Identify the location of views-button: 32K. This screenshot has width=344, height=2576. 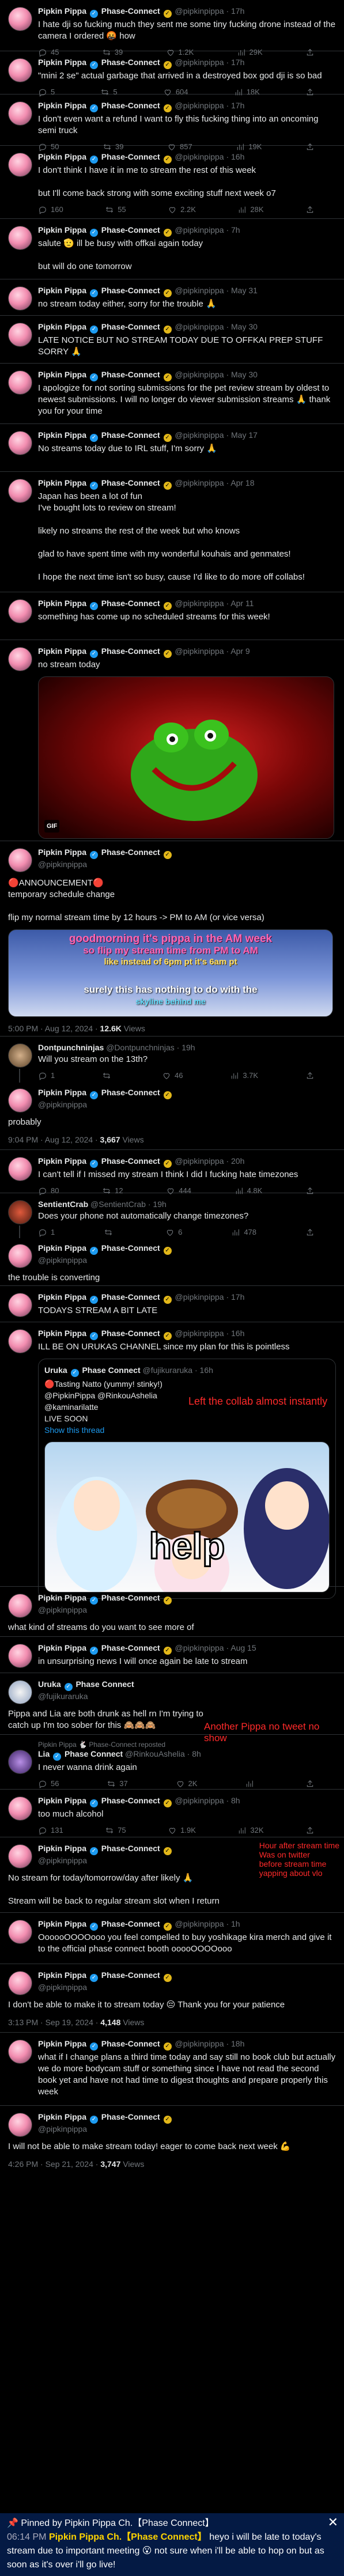
(250, 1830).